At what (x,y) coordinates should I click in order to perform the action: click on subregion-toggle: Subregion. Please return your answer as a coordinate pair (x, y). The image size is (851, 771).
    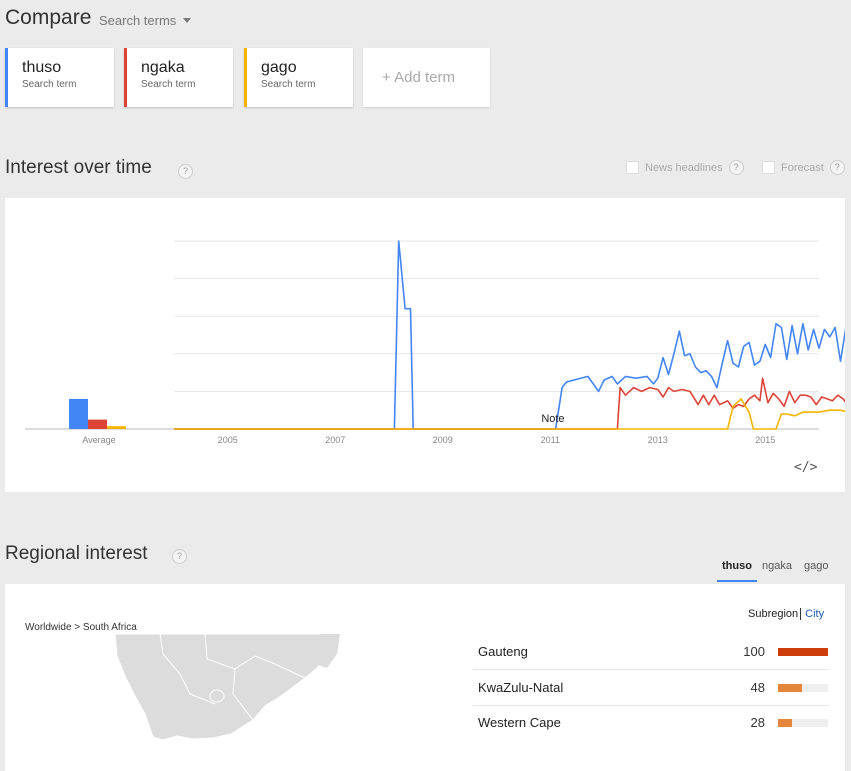
    Looking at the image, I should click on (773, 614).